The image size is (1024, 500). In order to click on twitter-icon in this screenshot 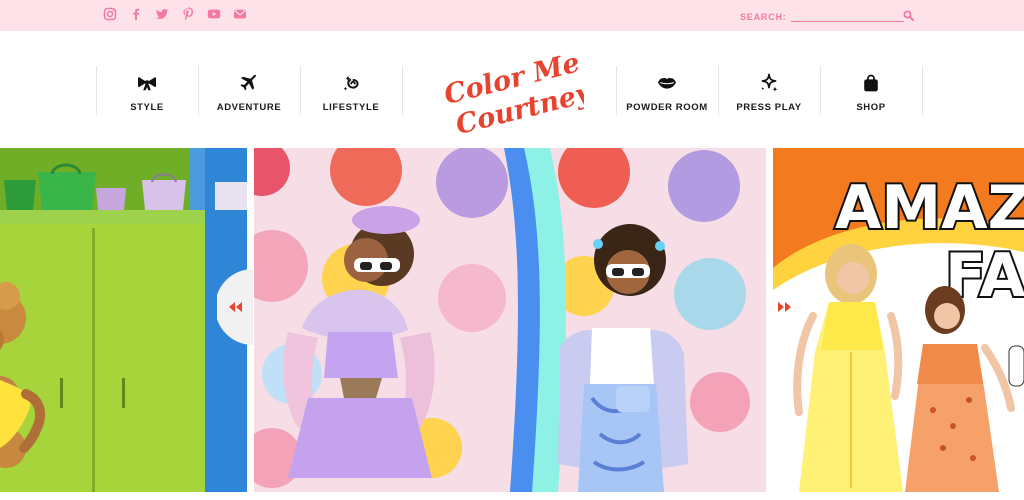, I will do `click(162, 14)`.